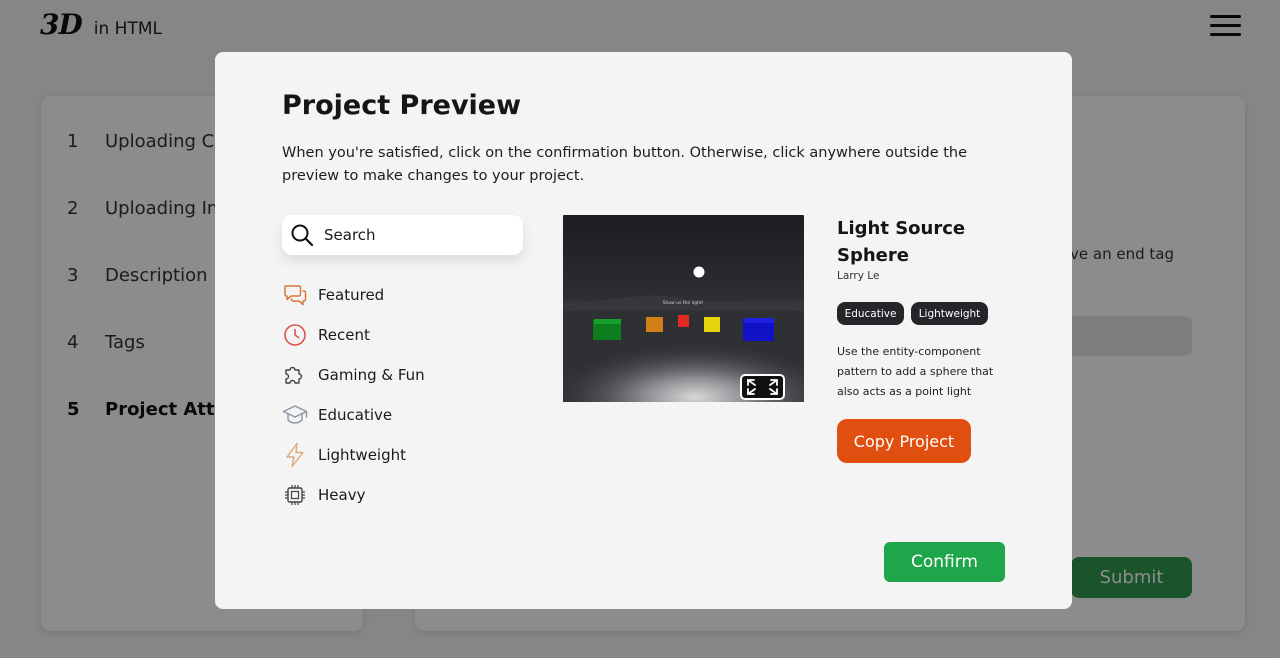 The image size is (1280, 658). I want to click on project-author: Larry Le, so click(858, 276).